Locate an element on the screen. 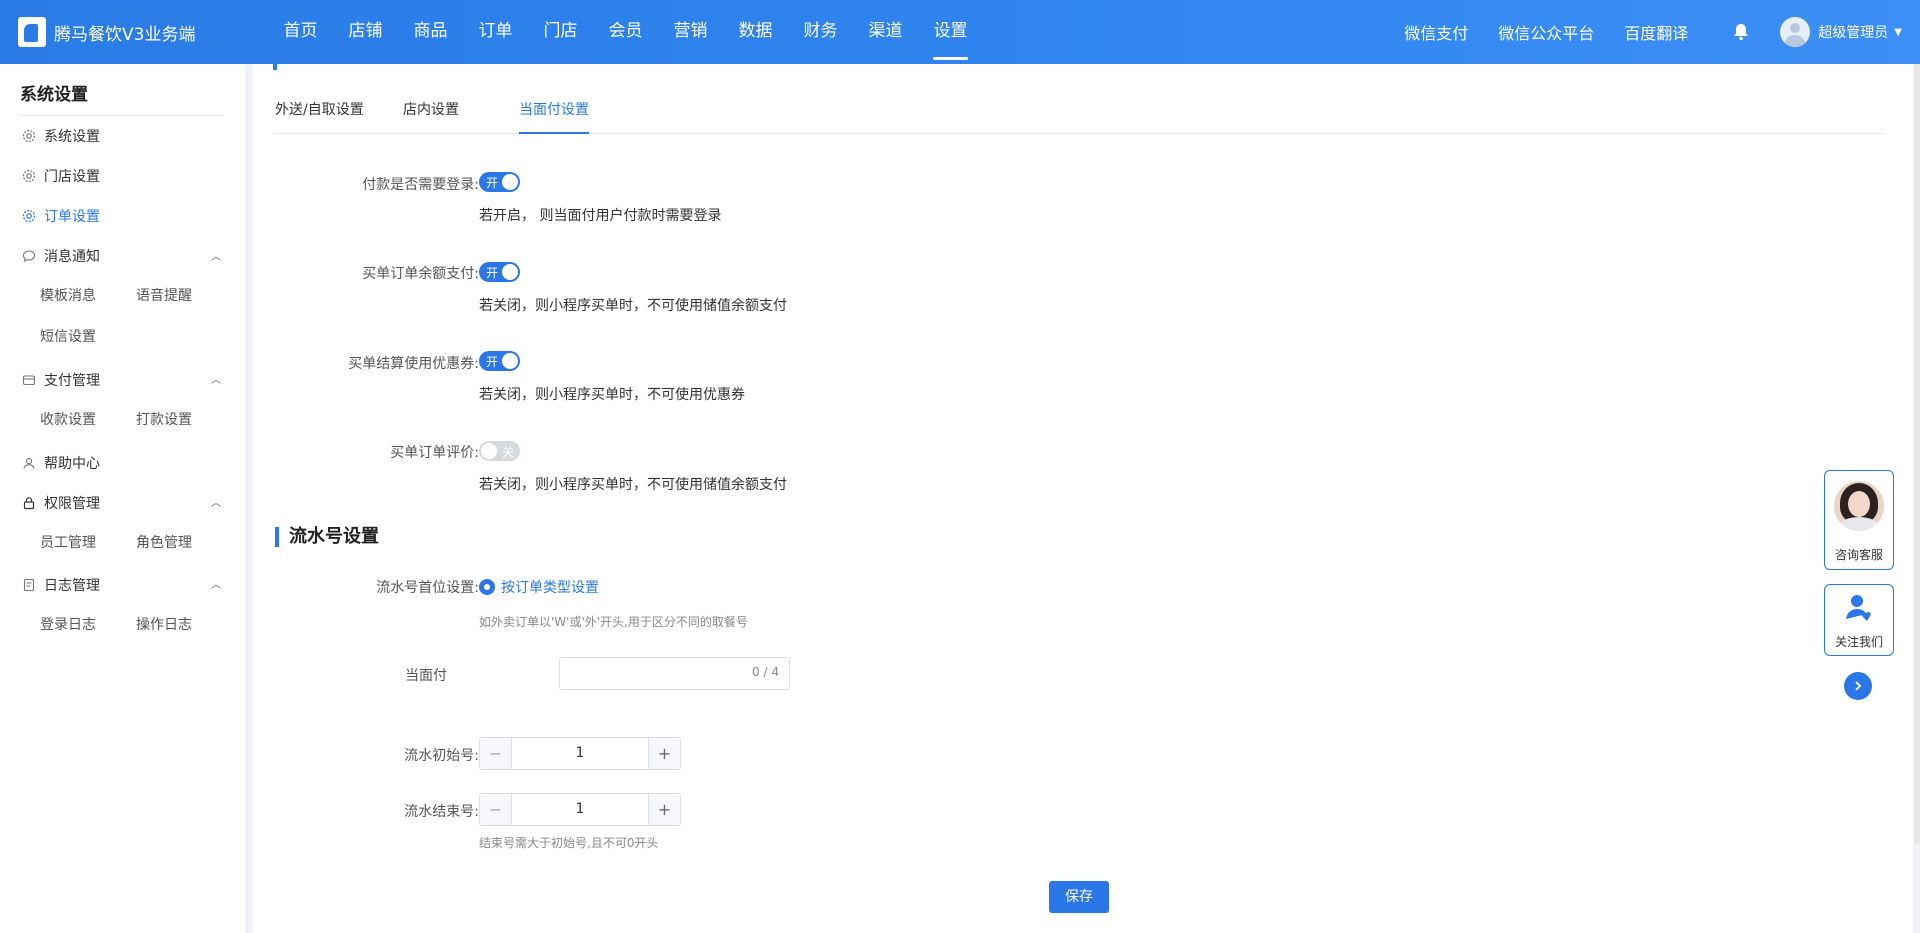 This screenshot has width=1920, height=933. sidebar-item-label: 帮助中心 is located at coordinates (72, 464).